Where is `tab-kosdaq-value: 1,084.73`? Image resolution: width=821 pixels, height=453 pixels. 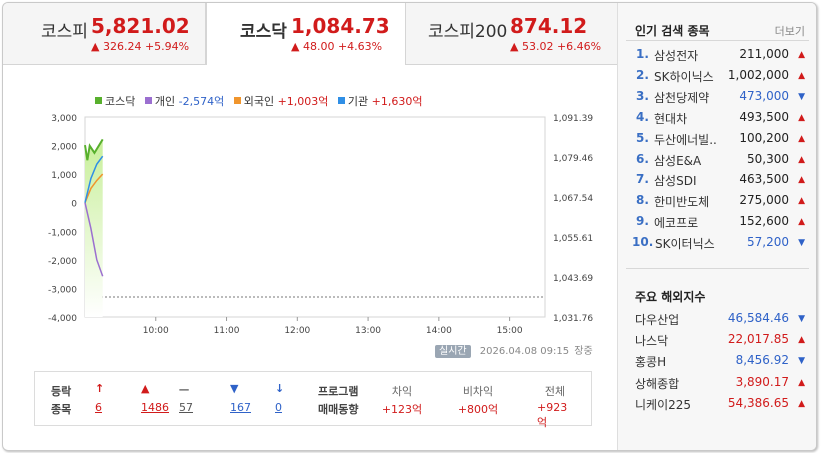 tab-kosdaq-value: 1,084.73 is located at coordinates (340, 26).